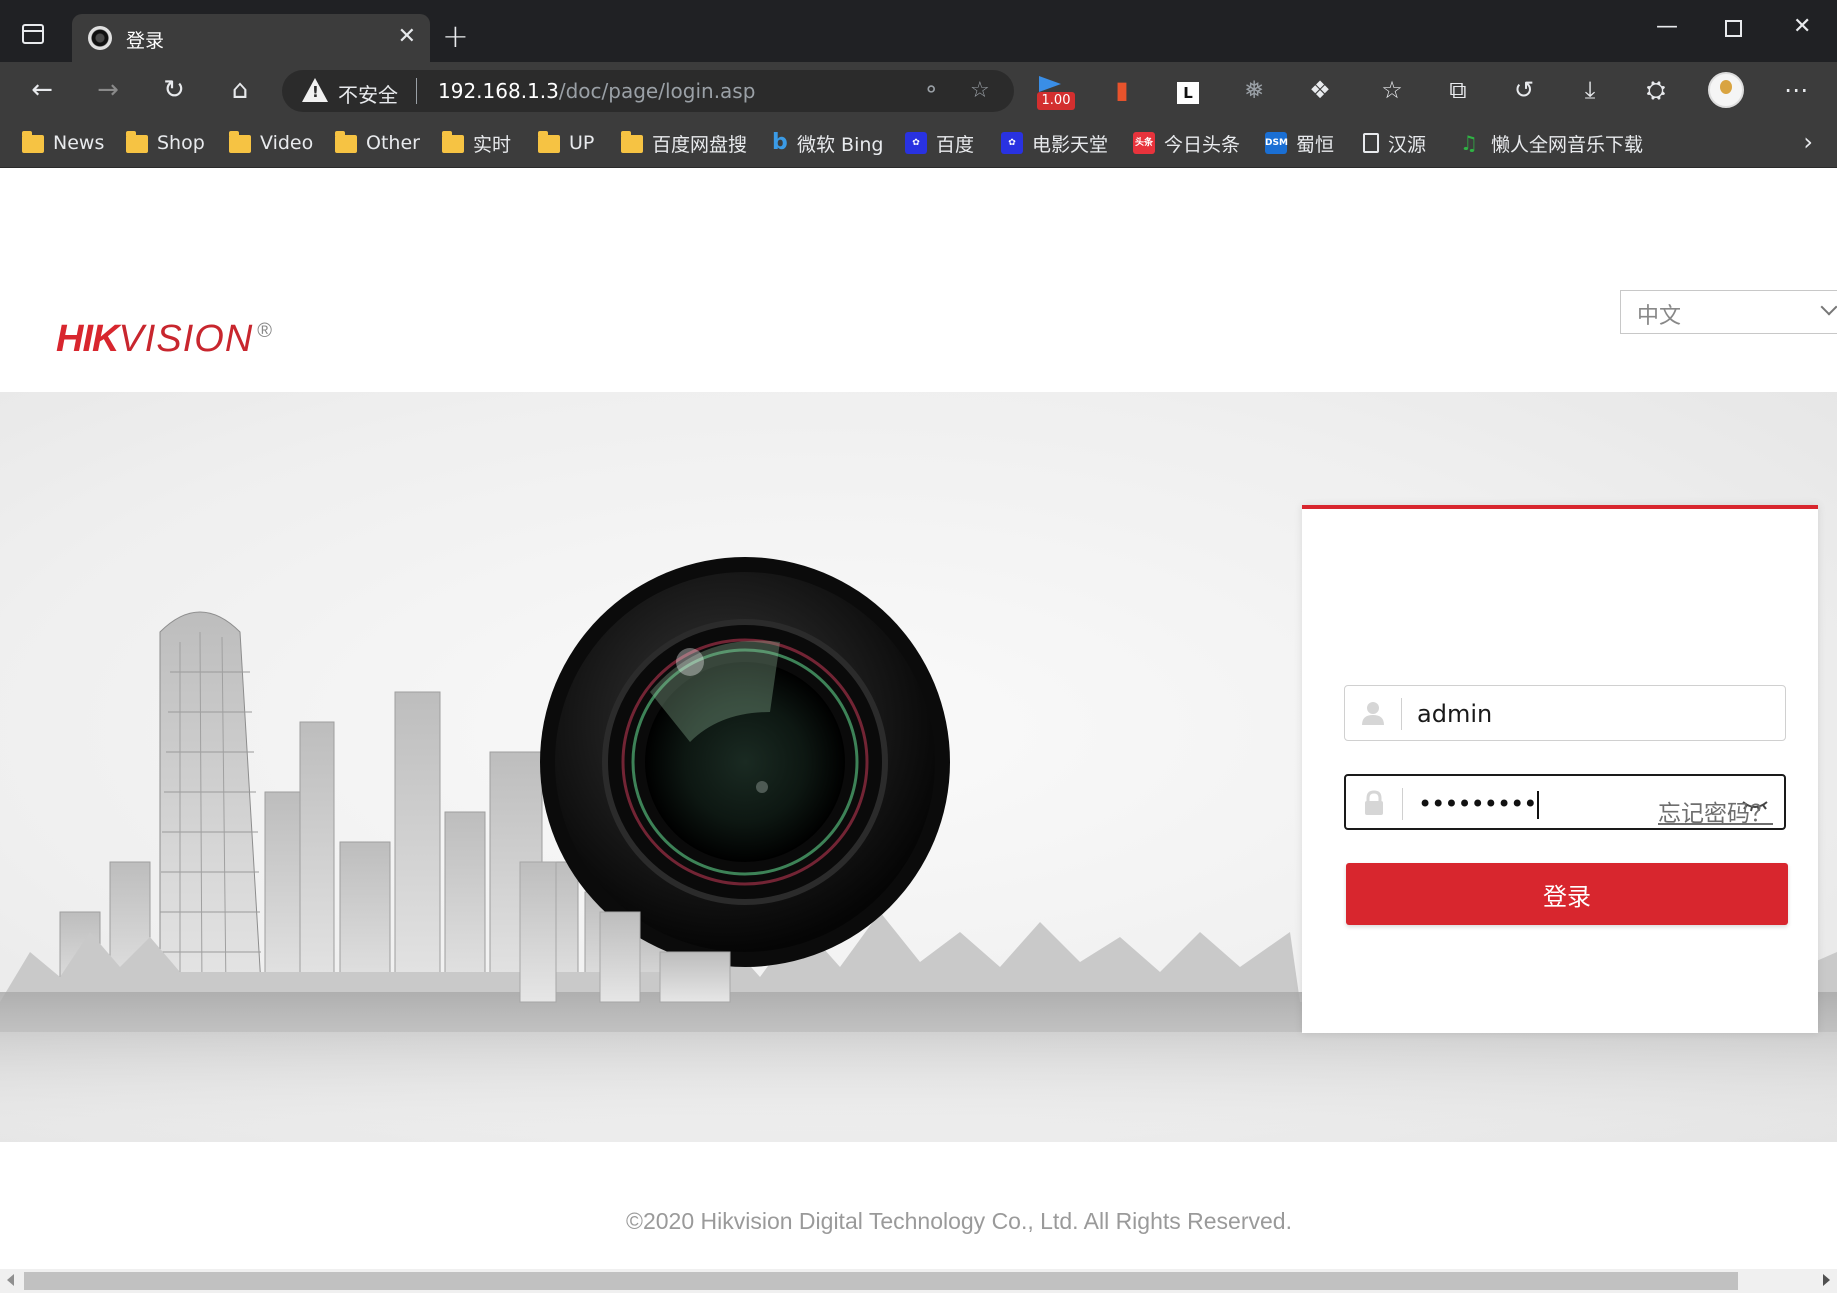 This screenshot has width=1837, height=1293. What do you see at coordinates (1188, 90) in the screenshot?
I see `extension-l-icon: L` at bounding box center [1188, 90].